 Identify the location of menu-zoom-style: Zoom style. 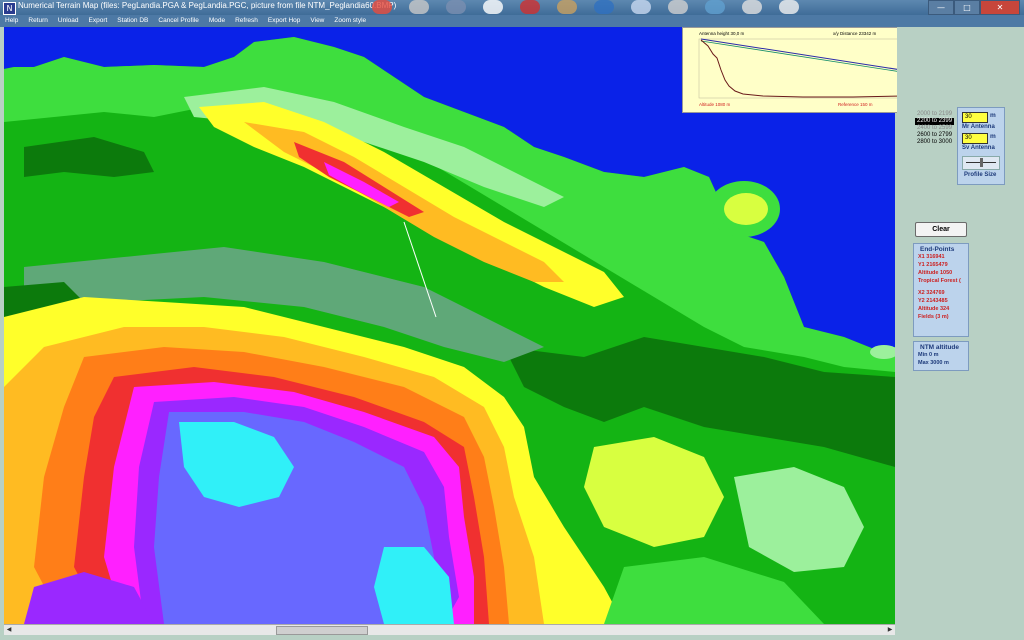
(350, 21).